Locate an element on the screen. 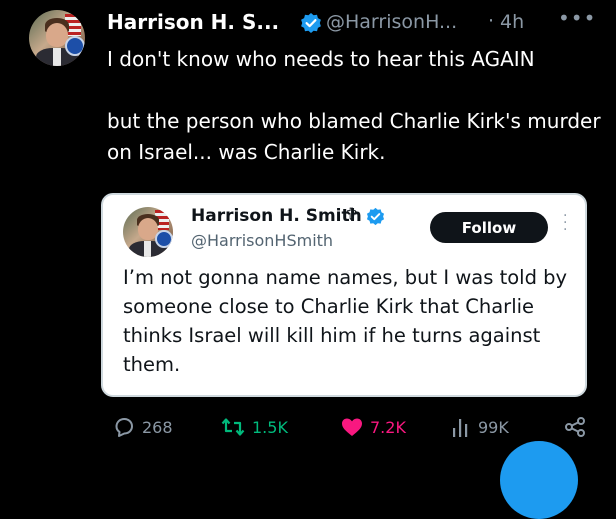 The width and height of the screenshot is (616, 519). like-button: 7.2K is located at coordinates (373, 427).